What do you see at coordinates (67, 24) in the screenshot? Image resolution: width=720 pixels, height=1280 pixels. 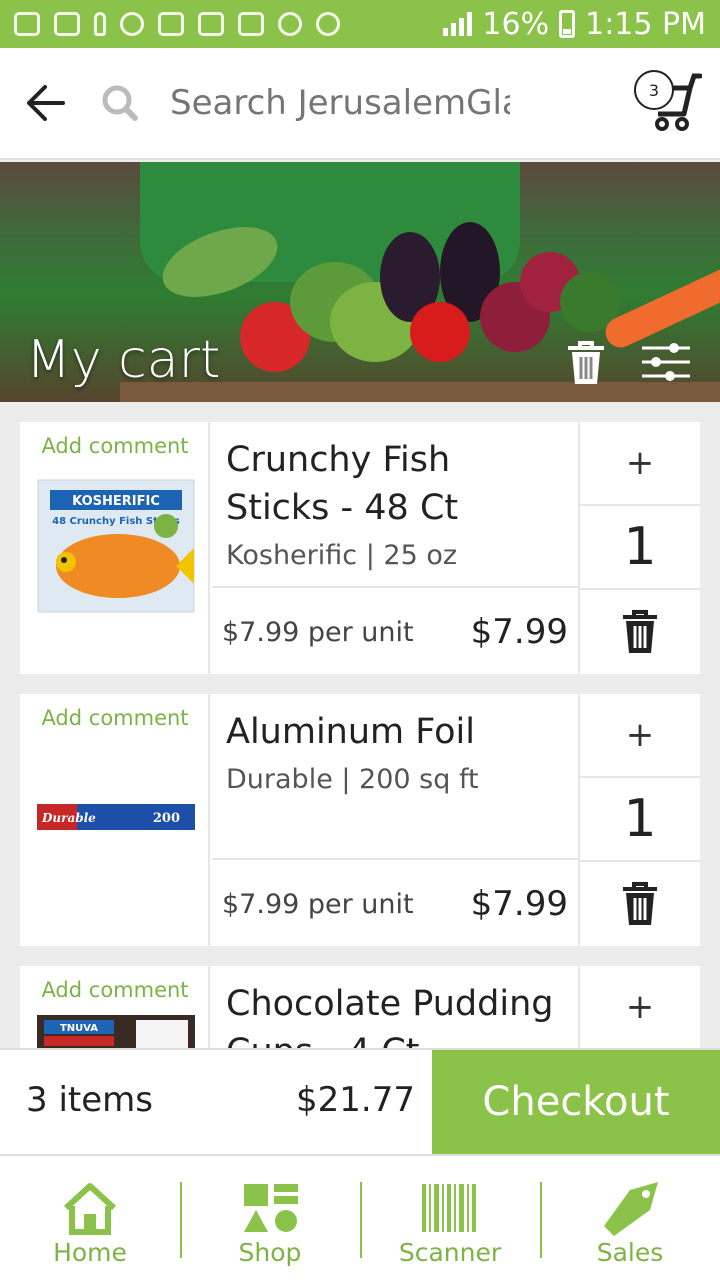 I see `tablet-icon` at bounding box center [67, 24].